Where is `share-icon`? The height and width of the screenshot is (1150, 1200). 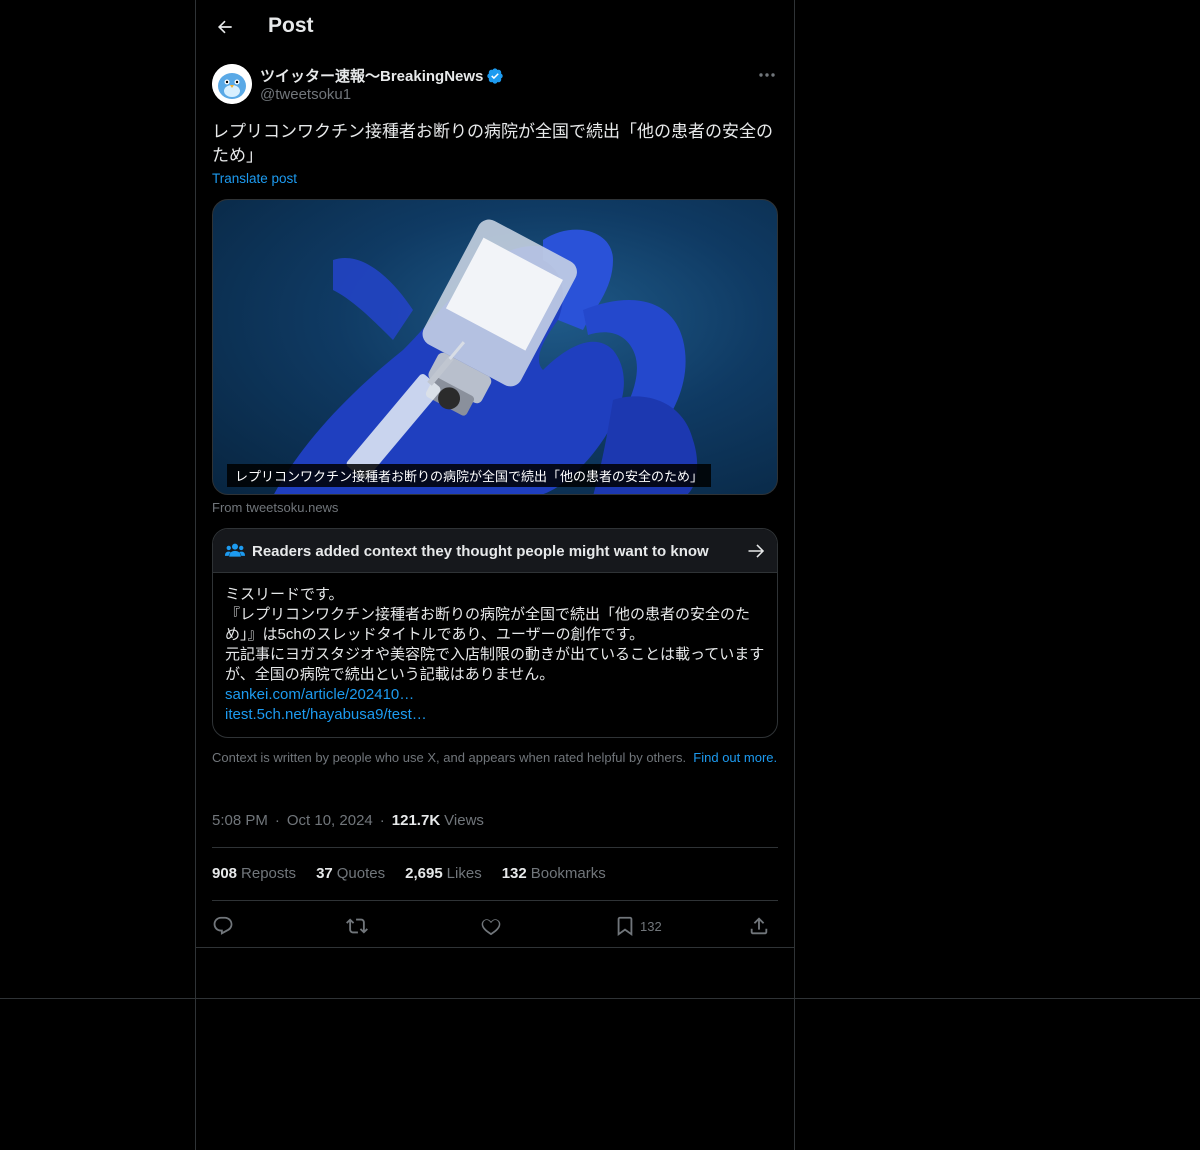 share-icon is located at coordinates (759, 926).